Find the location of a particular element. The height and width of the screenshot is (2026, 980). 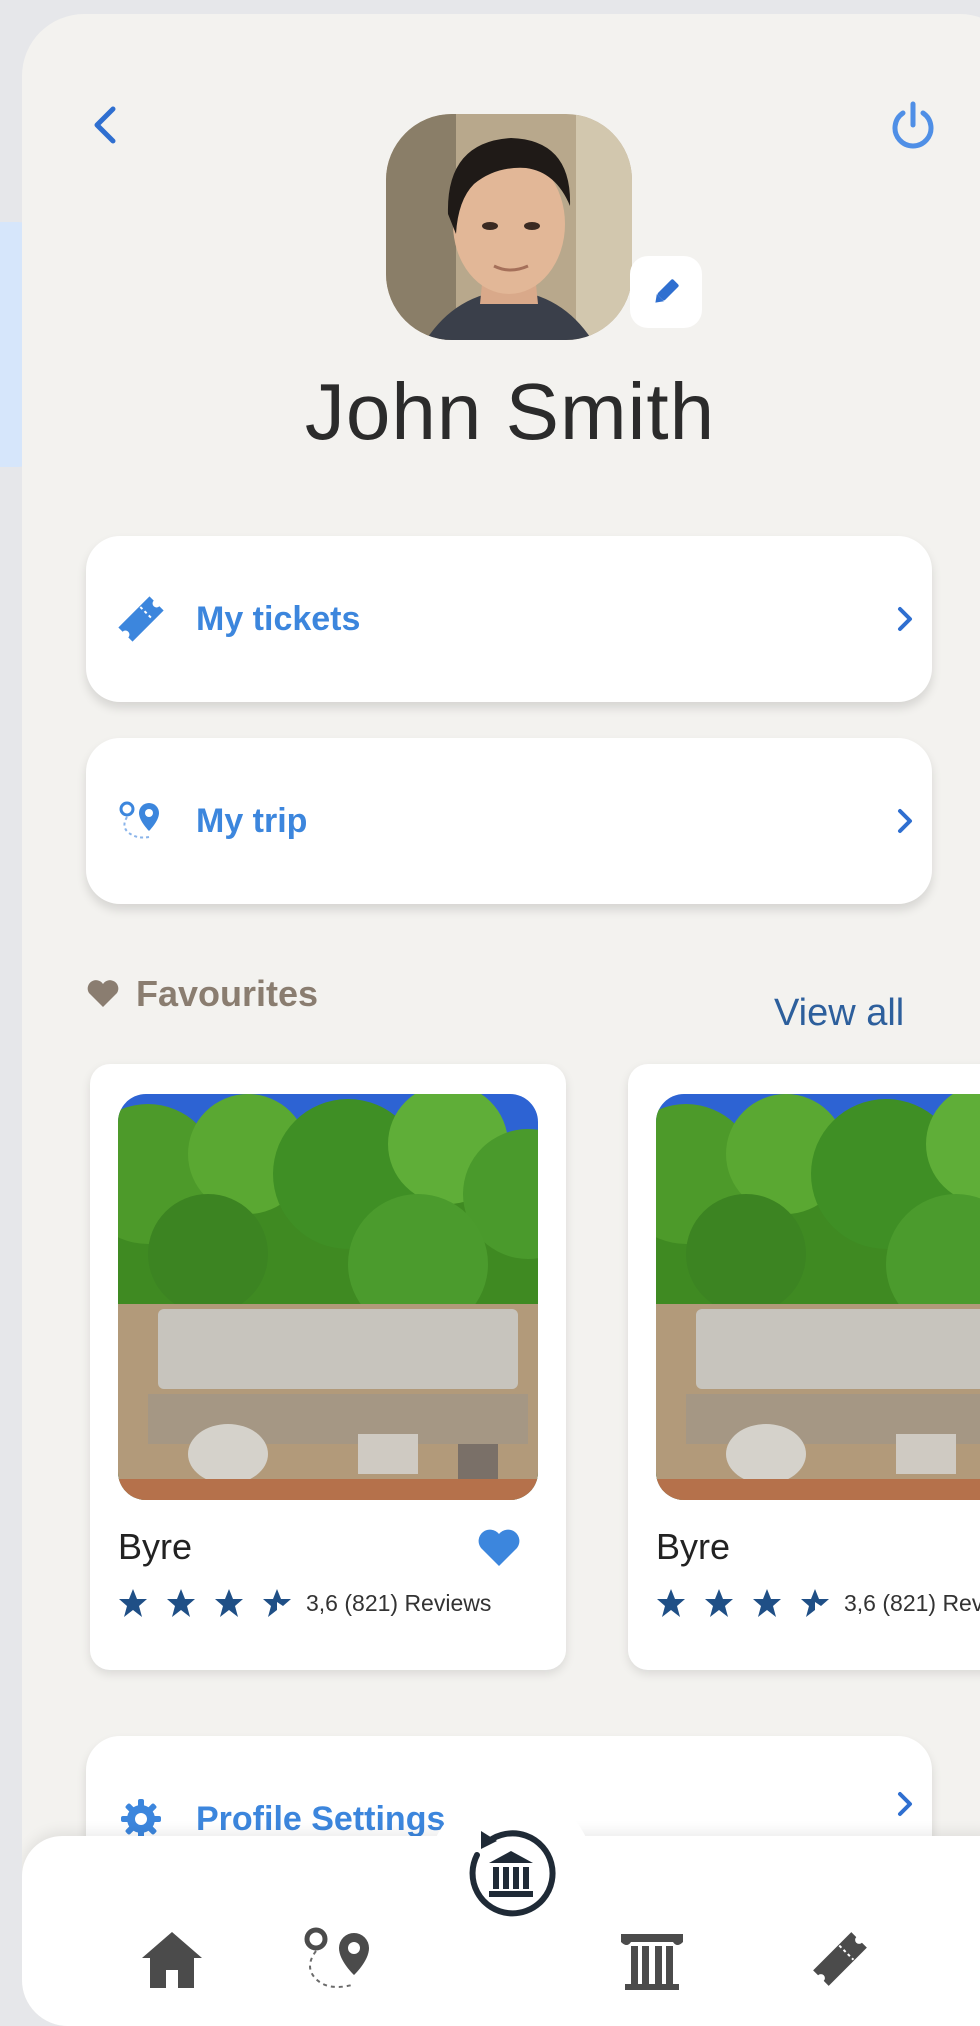

my-tickets-button: My tickets is located at coordinates (509, 619).